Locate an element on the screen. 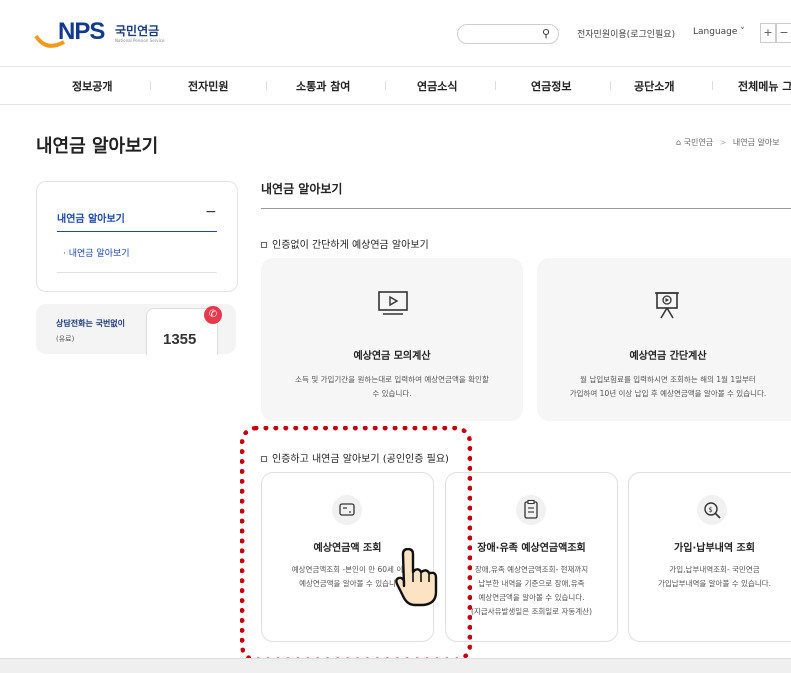 The image size is (791, 673). card-description: 가입,납부내역조회- 국민연금 가입납부내역을 알아볼 수 있습니다. is located at coordinates (714, 576).